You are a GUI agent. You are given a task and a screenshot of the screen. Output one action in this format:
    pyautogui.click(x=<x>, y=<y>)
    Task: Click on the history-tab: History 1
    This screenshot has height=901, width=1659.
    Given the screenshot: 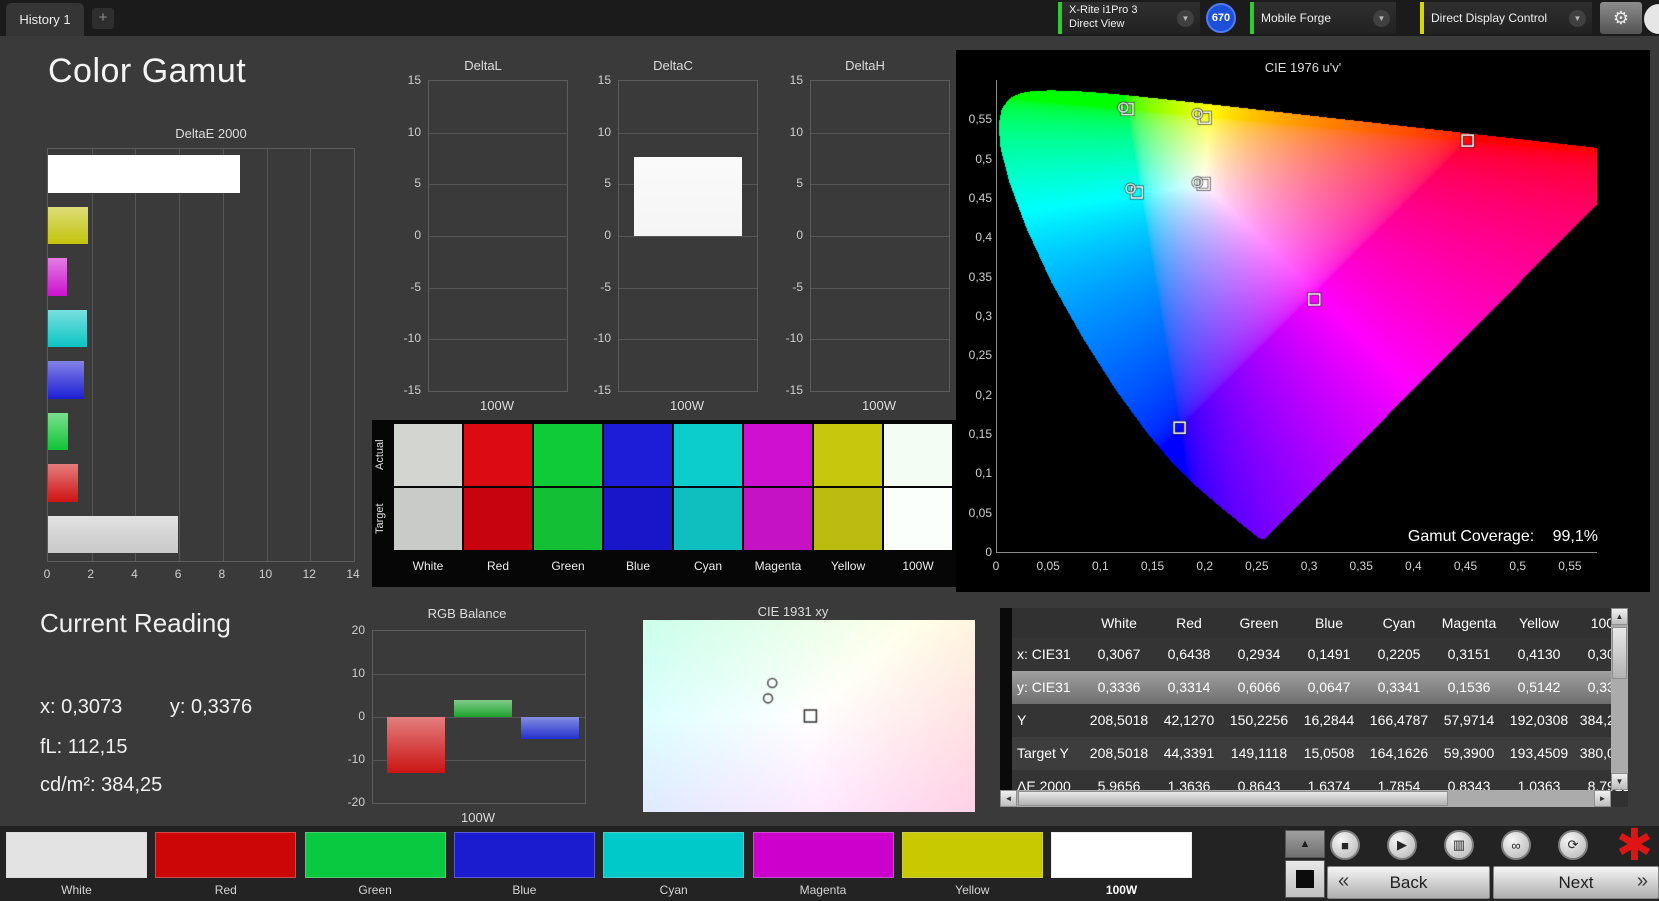 What is the action you would take?
    pyautogui.click(x=45, y=19)
    